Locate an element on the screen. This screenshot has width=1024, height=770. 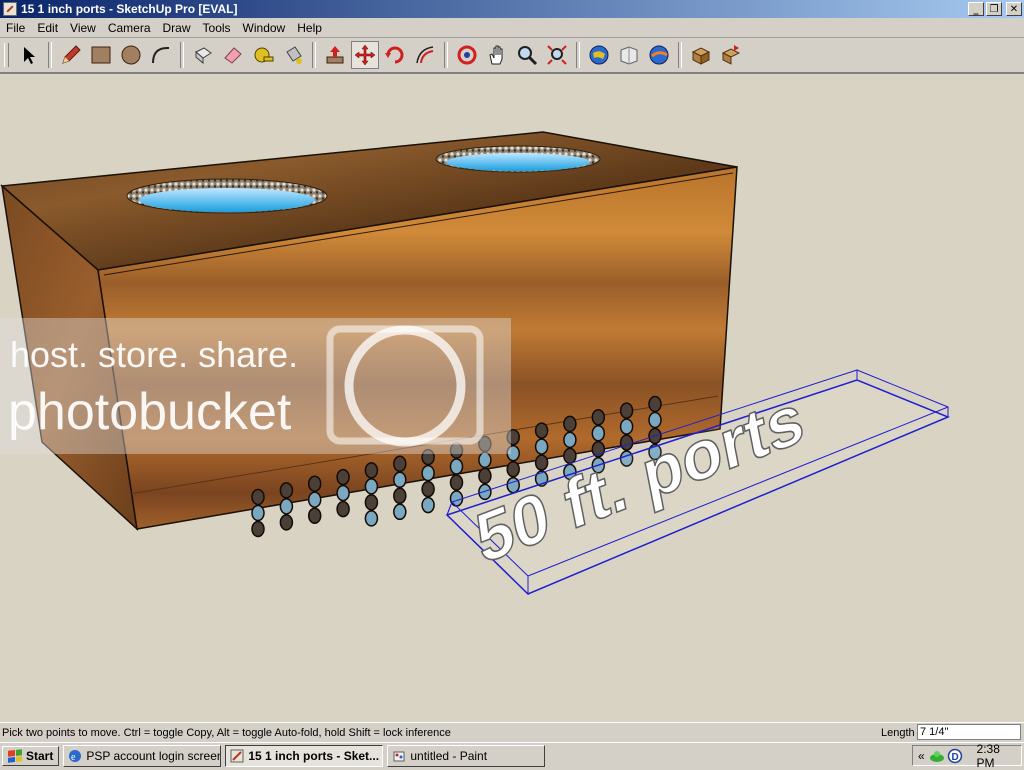
start-label: Start is located at coordinates (40, 756).